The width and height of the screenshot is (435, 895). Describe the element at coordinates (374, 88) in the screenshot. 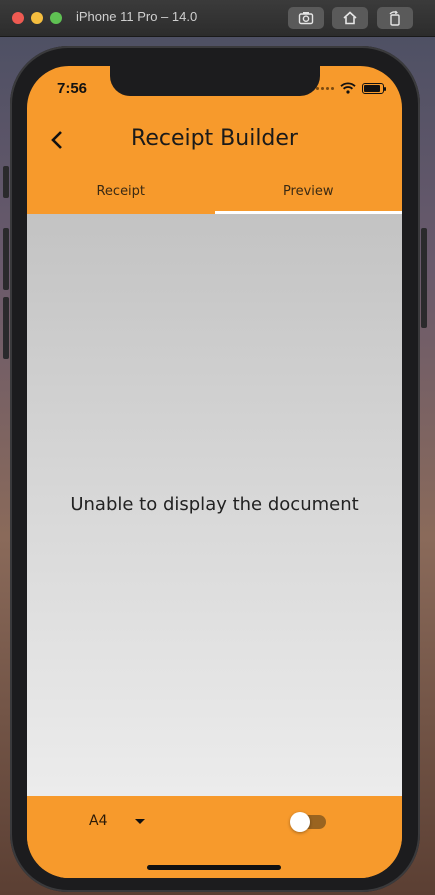

I see `battery-icon` at that location.